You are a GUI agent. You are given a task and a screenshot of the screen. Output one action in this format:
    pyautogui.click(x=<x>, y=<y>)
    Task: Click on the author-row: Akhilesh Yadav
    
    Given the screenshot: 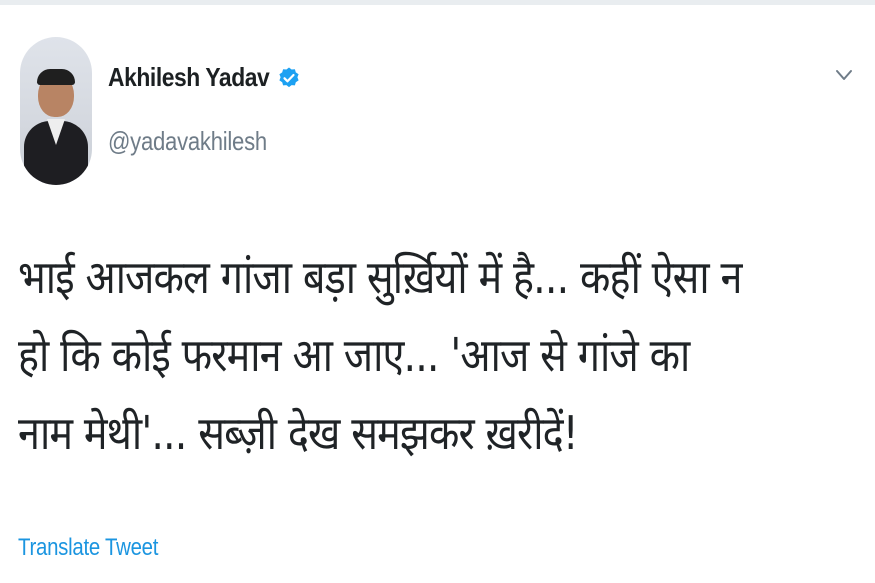 What is the action you would take?
    pyautogui.click(x=204, y=77)
    